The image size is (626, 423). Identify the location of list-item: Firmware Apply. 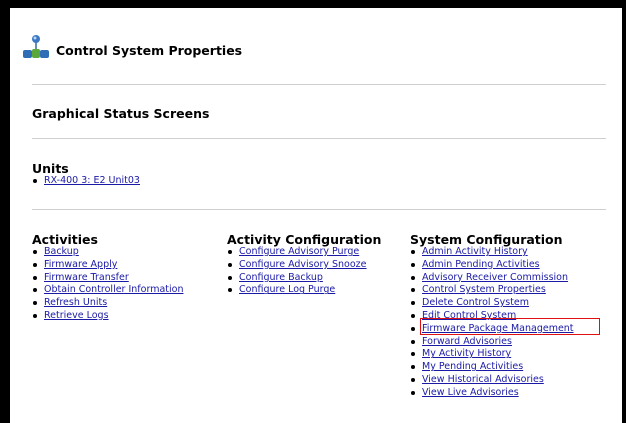
(107, 265).